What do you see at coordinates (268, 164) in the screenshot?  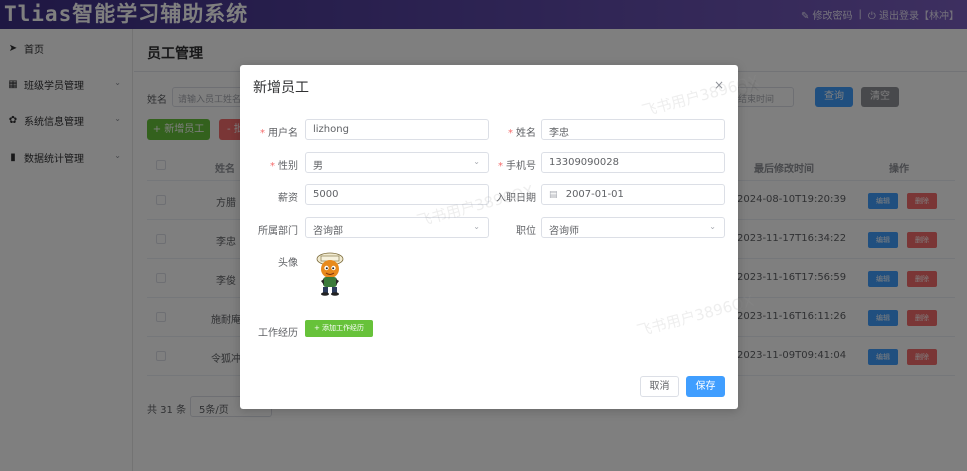 I see `gender-label: * 性别` at bounding box center [268, 164].